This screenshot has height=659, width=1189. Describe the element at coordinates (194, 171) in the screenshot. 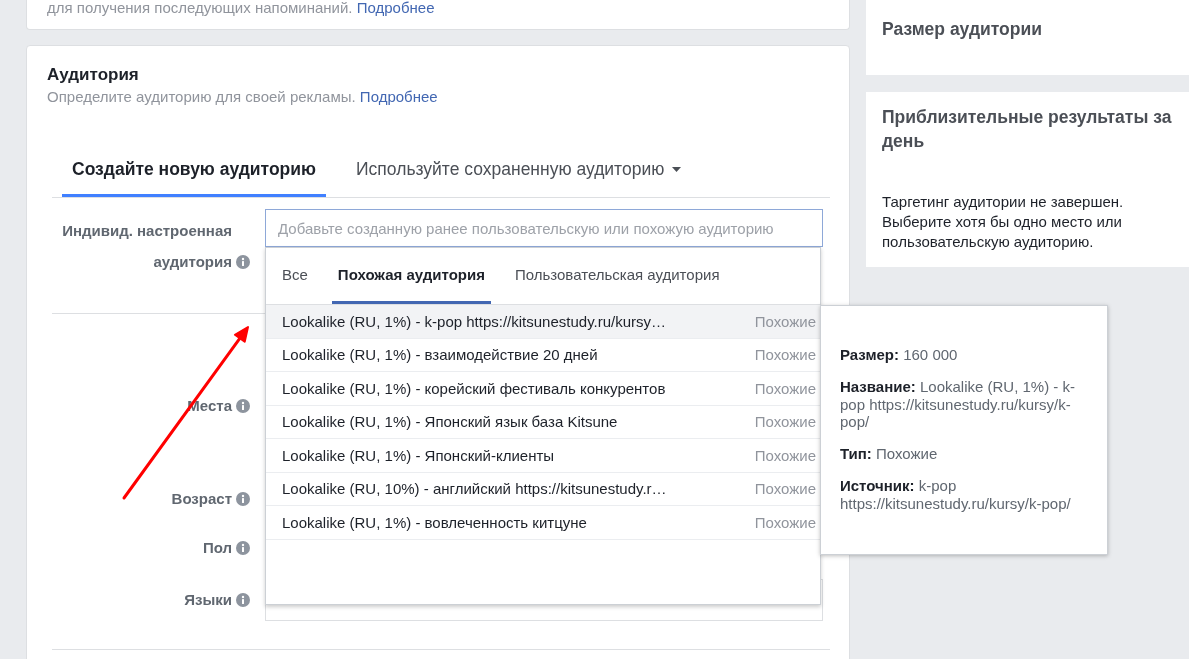

I see `audience-tab: Создайте новую аудиторию` at that location.